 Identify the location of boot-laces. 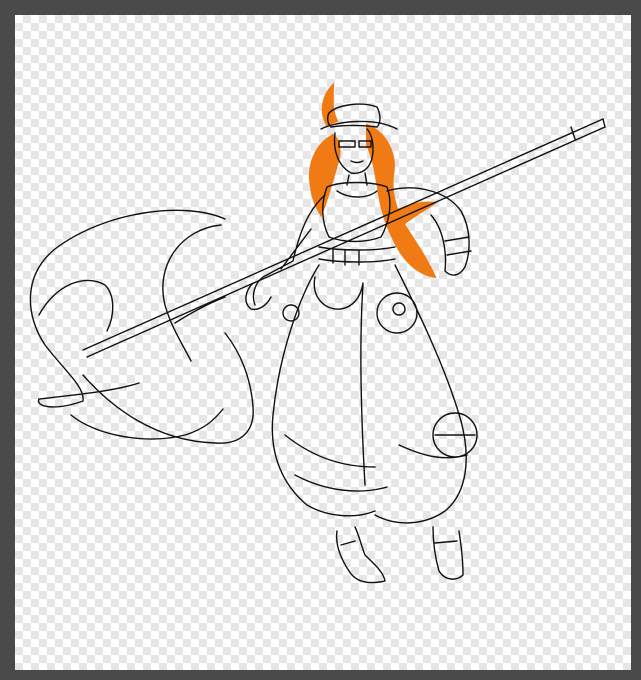
(399, 543).